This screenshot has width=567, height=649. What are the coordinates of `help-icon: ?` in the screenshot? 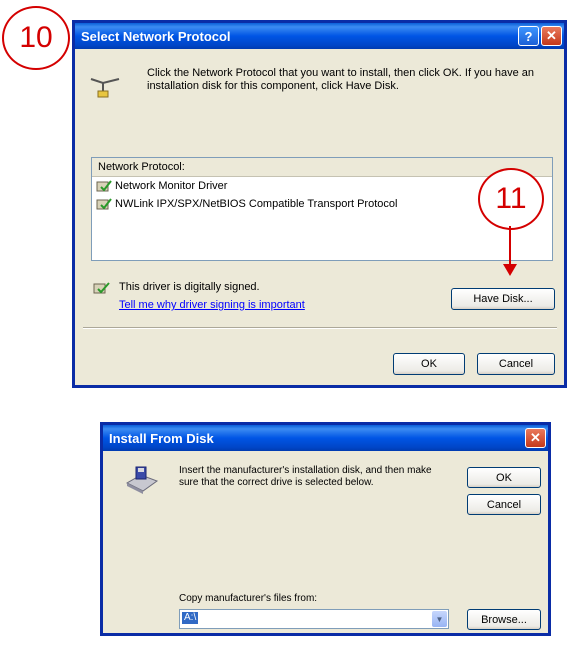 It's located at (528, 36).